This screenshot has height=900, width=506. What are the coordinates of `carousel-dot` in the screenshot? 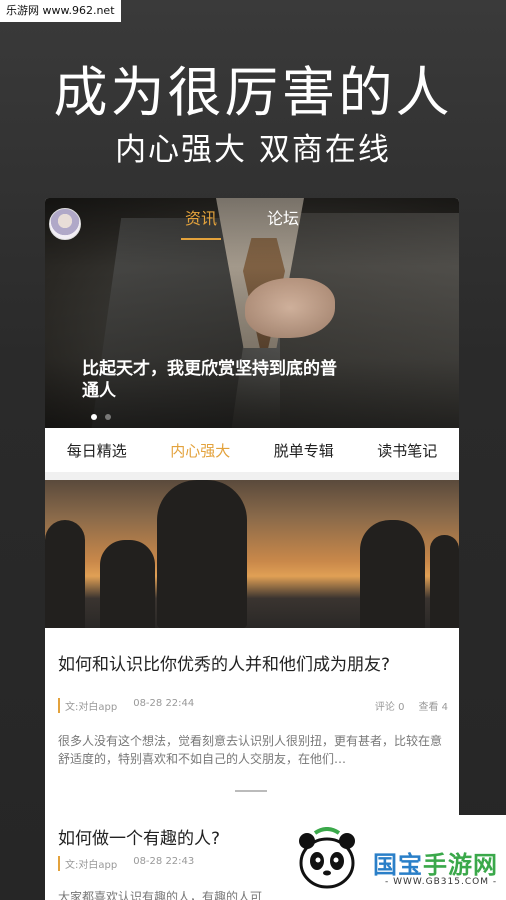 It's located at (108, 417).